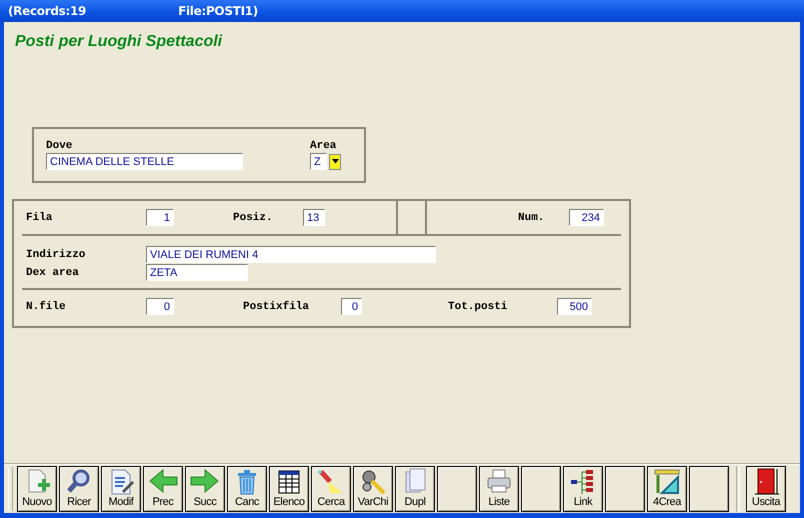  What do you see at coordinates (247, 489) in the screenshot?
I see `toolbar-button: Canc` at bounding box center [247, 489].